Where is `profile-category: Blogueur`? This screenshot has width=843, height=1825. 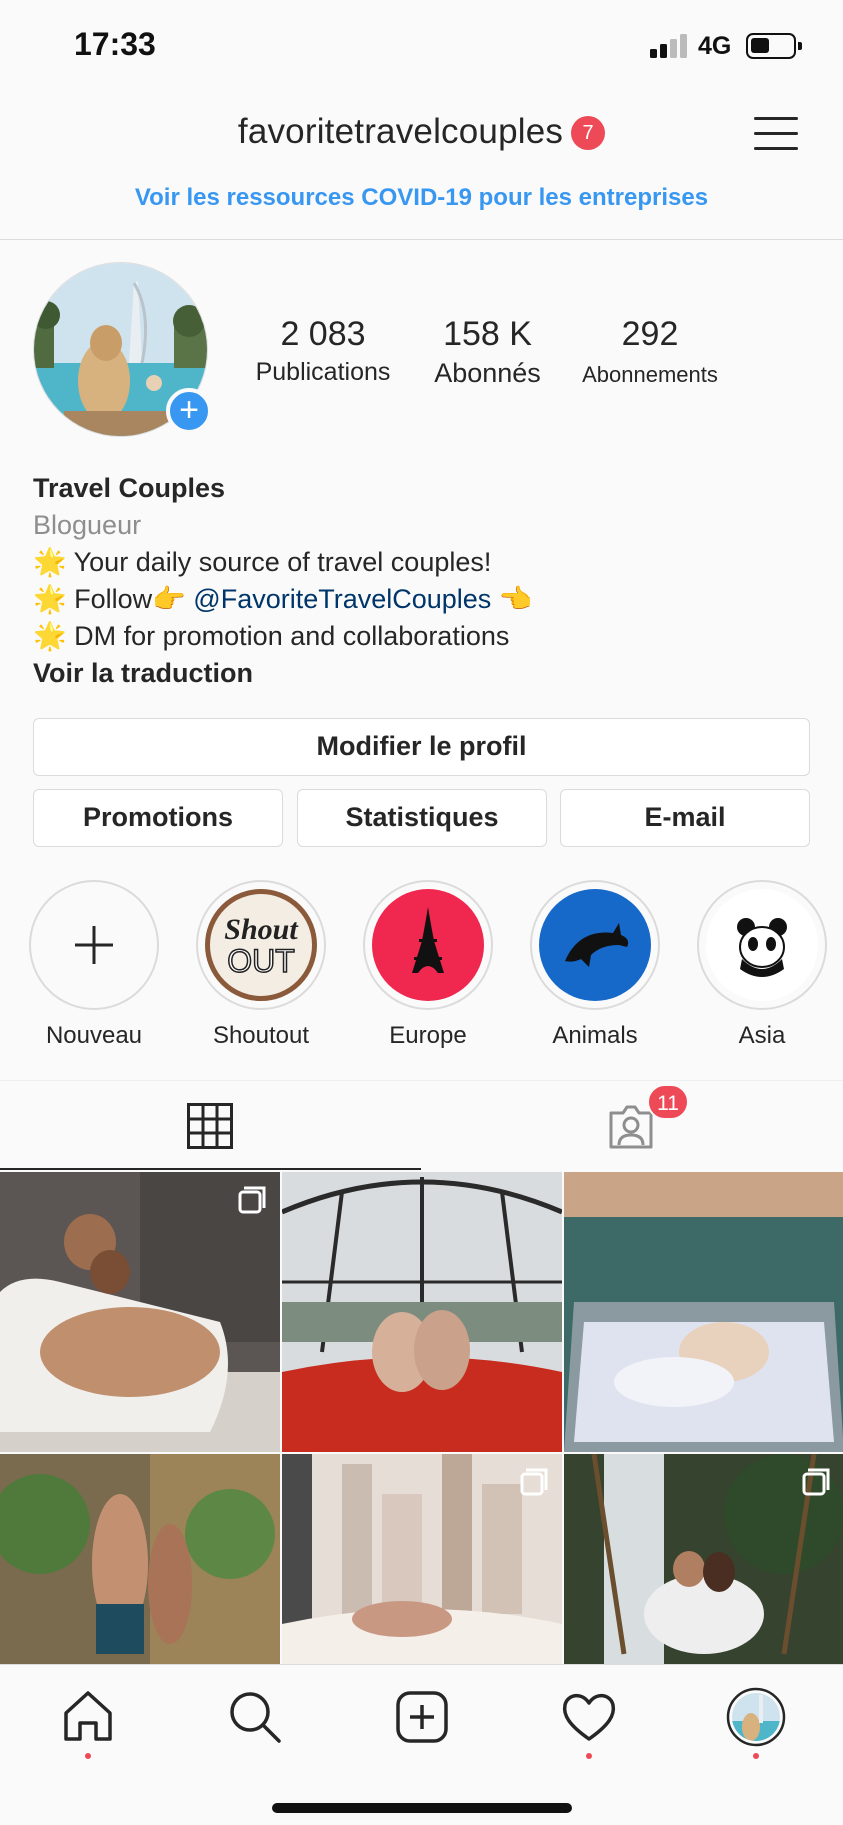 profile-category: Blogueur is located at coordinates (87, 525).